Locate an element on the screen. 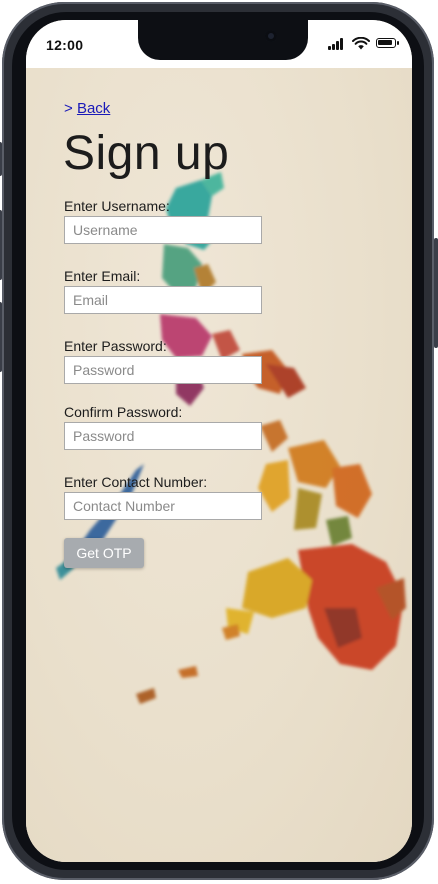 This screenshot has width=438, height=884. status-time: 12:00 is located at coordinates (65, 45).